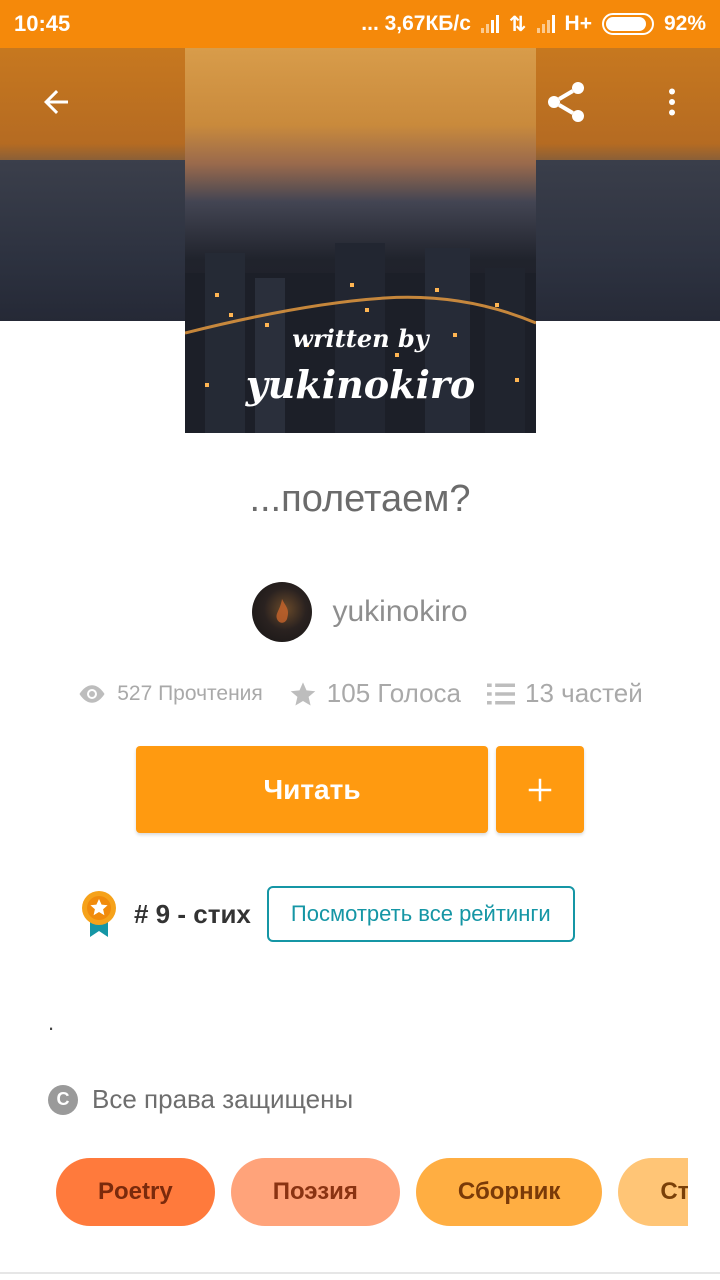 This screenshot has height=1280, width=720. What do you see at coordinates (360, 499) in the screenshot?
I see `story-title: ...полетаем?` at bounding box center [360, 499].